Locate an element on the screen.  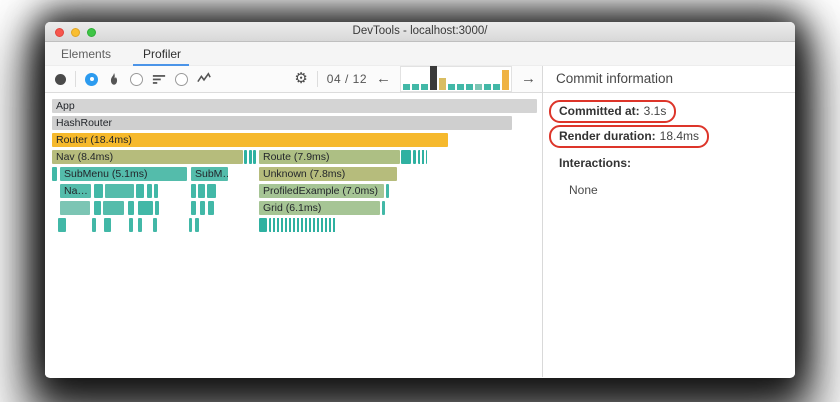
zoom-button is located at coordinates (91, 32).